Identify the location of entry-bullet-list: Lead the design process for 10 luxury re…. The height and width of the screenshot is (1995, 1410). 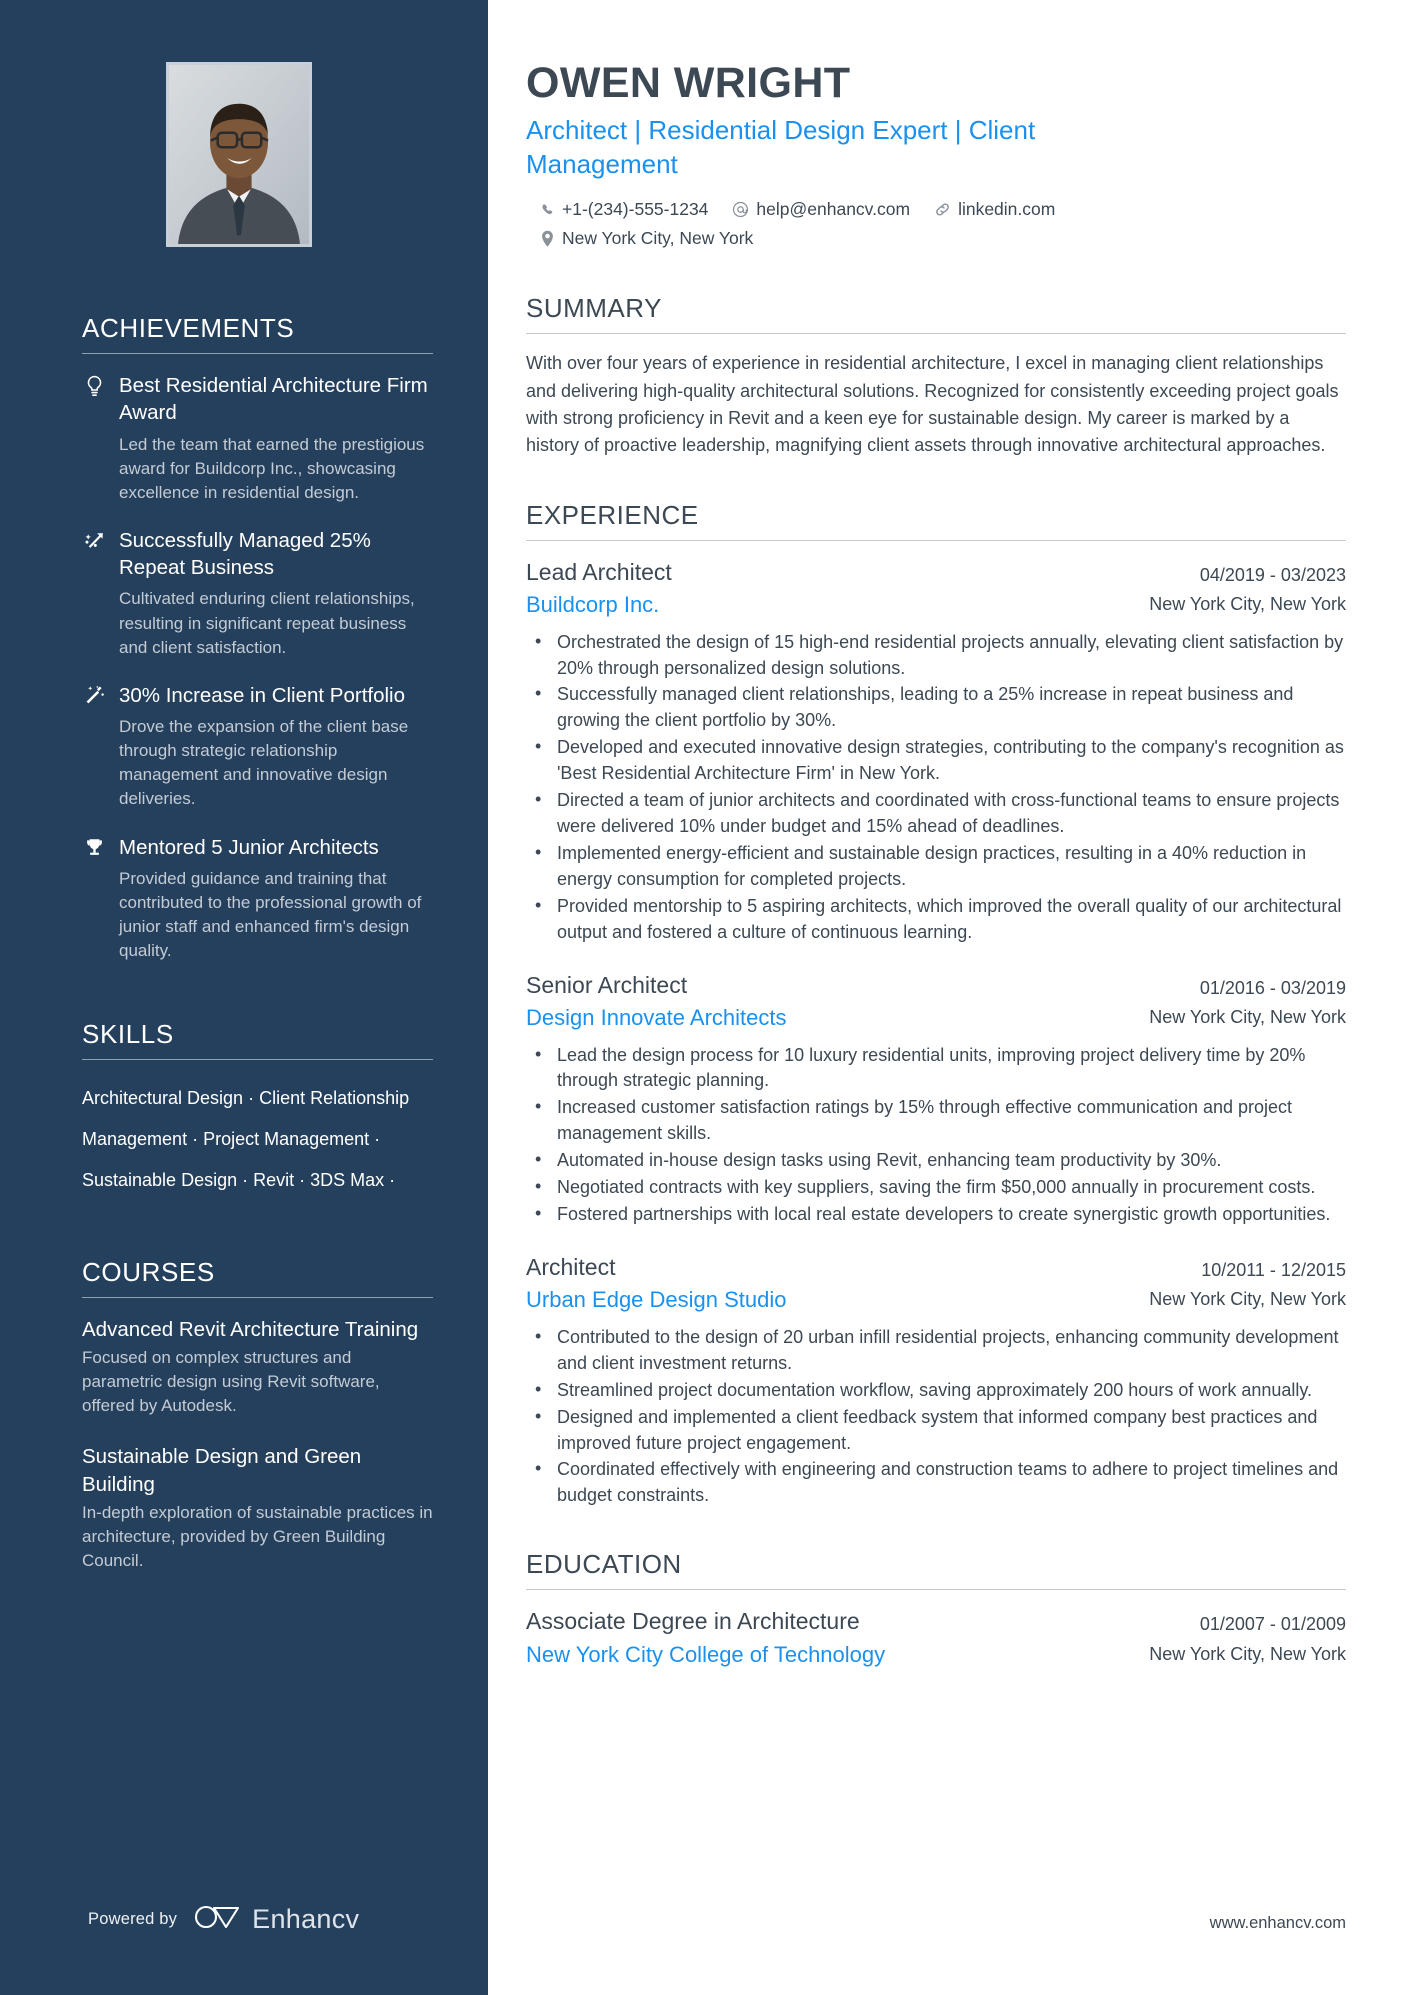
(936, 1135).